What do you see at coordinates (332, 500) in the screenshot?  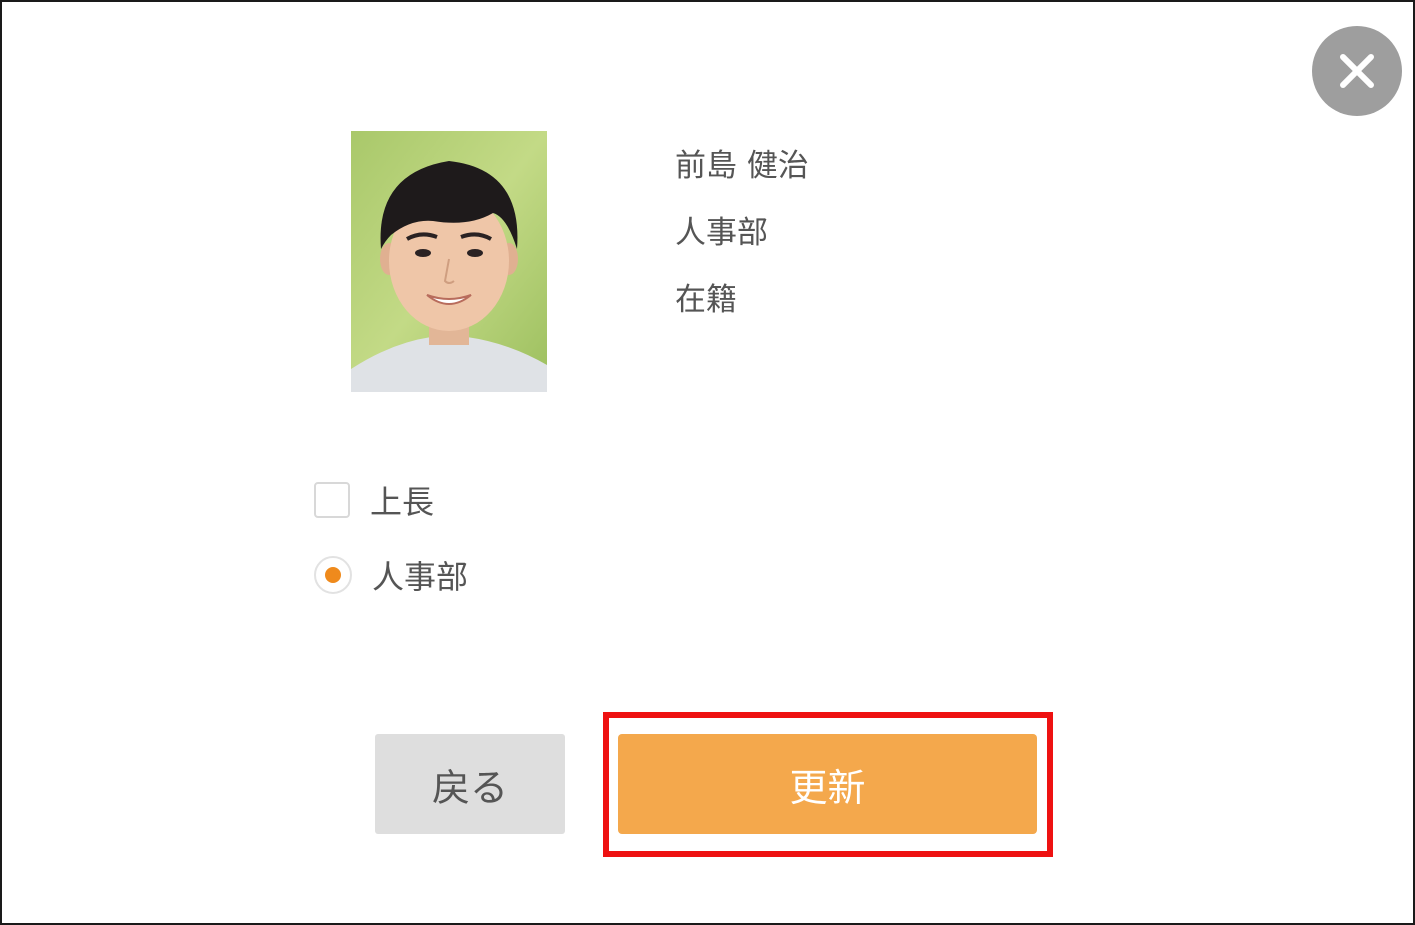 I see `supervisor-checkbox` at bounding box center [332, 500].